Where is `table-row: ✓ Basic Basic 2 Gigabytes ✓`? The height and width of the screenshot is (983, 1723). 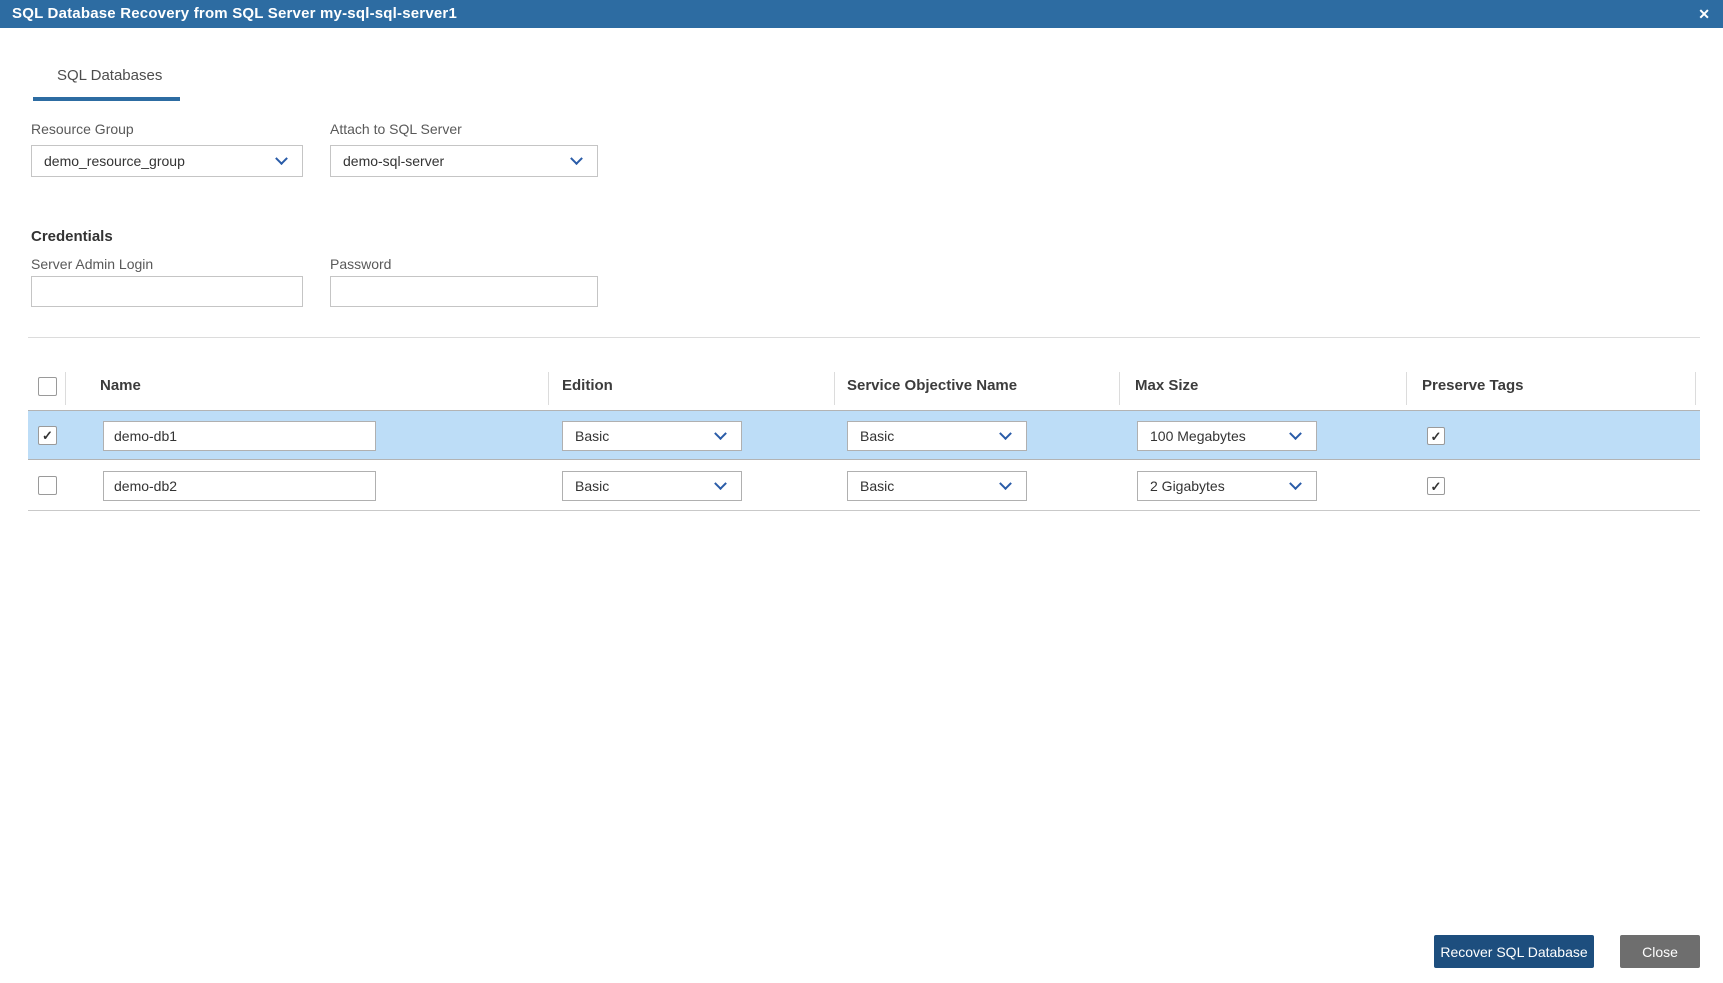 table-row: ✓ Basic Basic 2 Gigabytes ✓ is located at coordinates (864, 486).